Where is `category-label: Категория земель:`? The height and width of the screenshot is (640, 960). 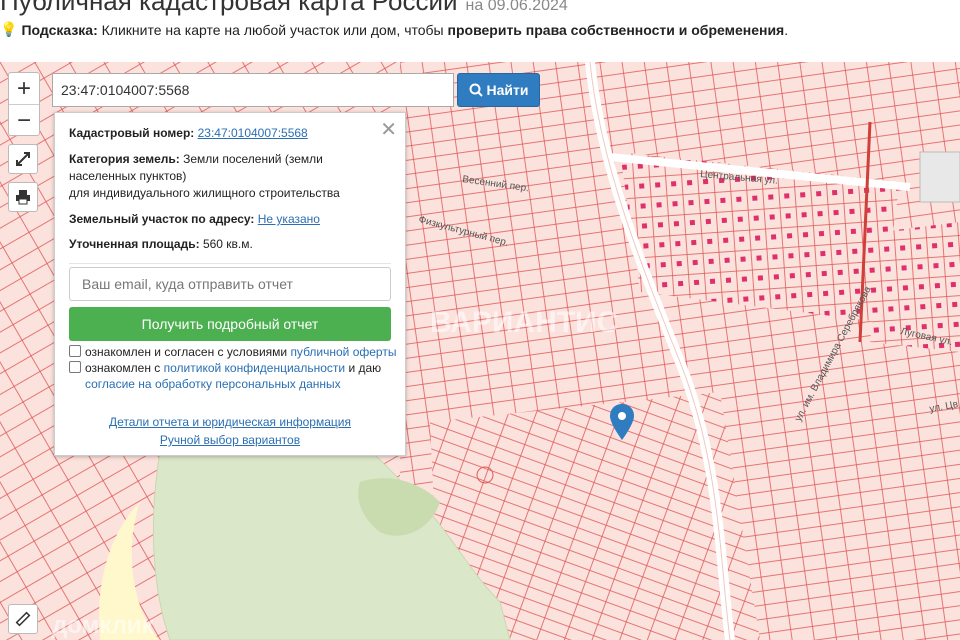 category-label: Категория земель: is located at coordinates (124, 159).